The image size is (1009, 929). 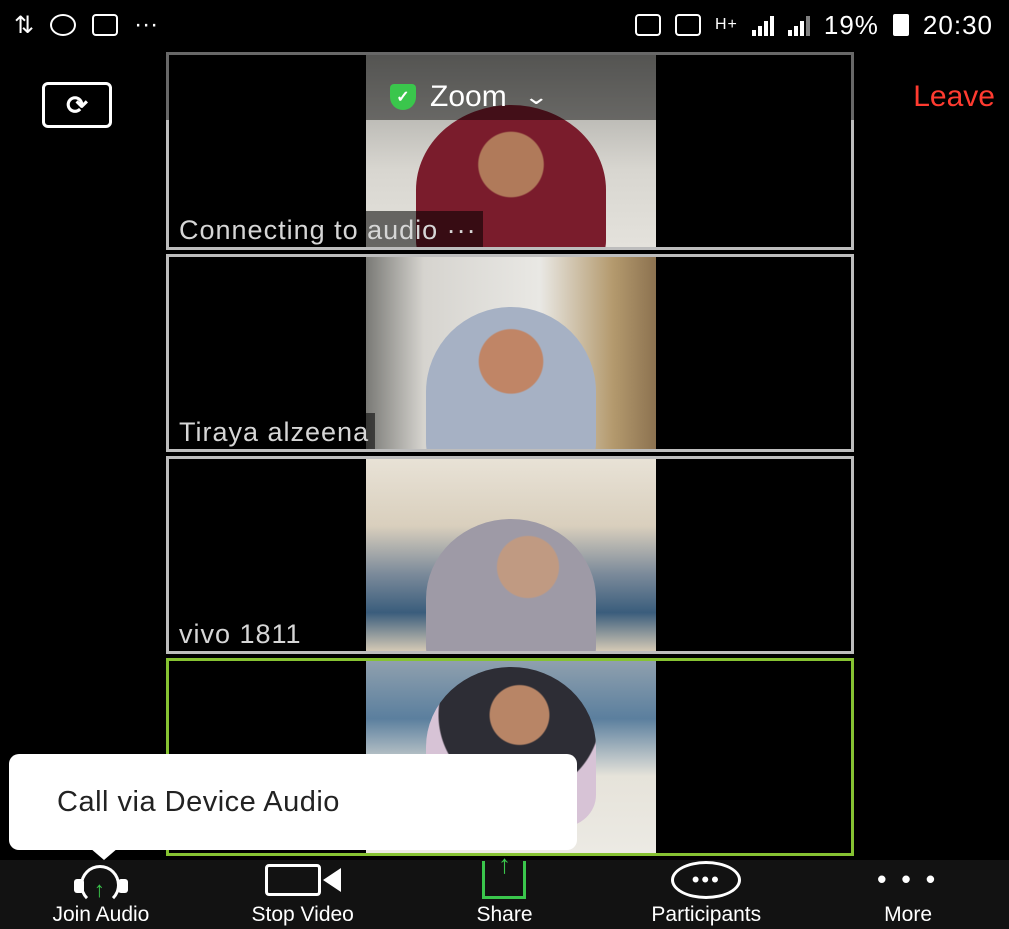 What do you see at coordinates (706, 914) in the screenshot?
I see `participants-label: Participants` at bounding box center [706, 914].